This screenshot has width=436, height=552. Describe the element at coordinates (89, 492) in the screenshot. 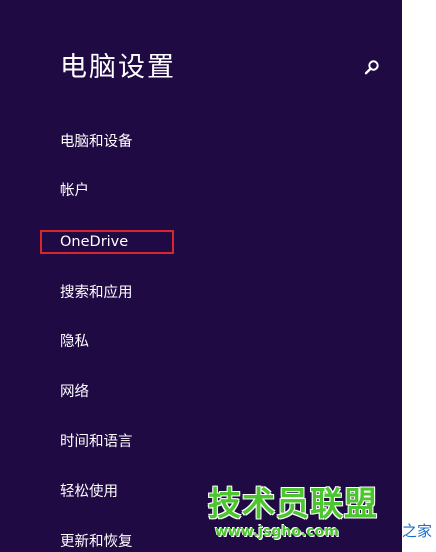

I see `menu-item-ease-of-access: 轻松使用` at that location.